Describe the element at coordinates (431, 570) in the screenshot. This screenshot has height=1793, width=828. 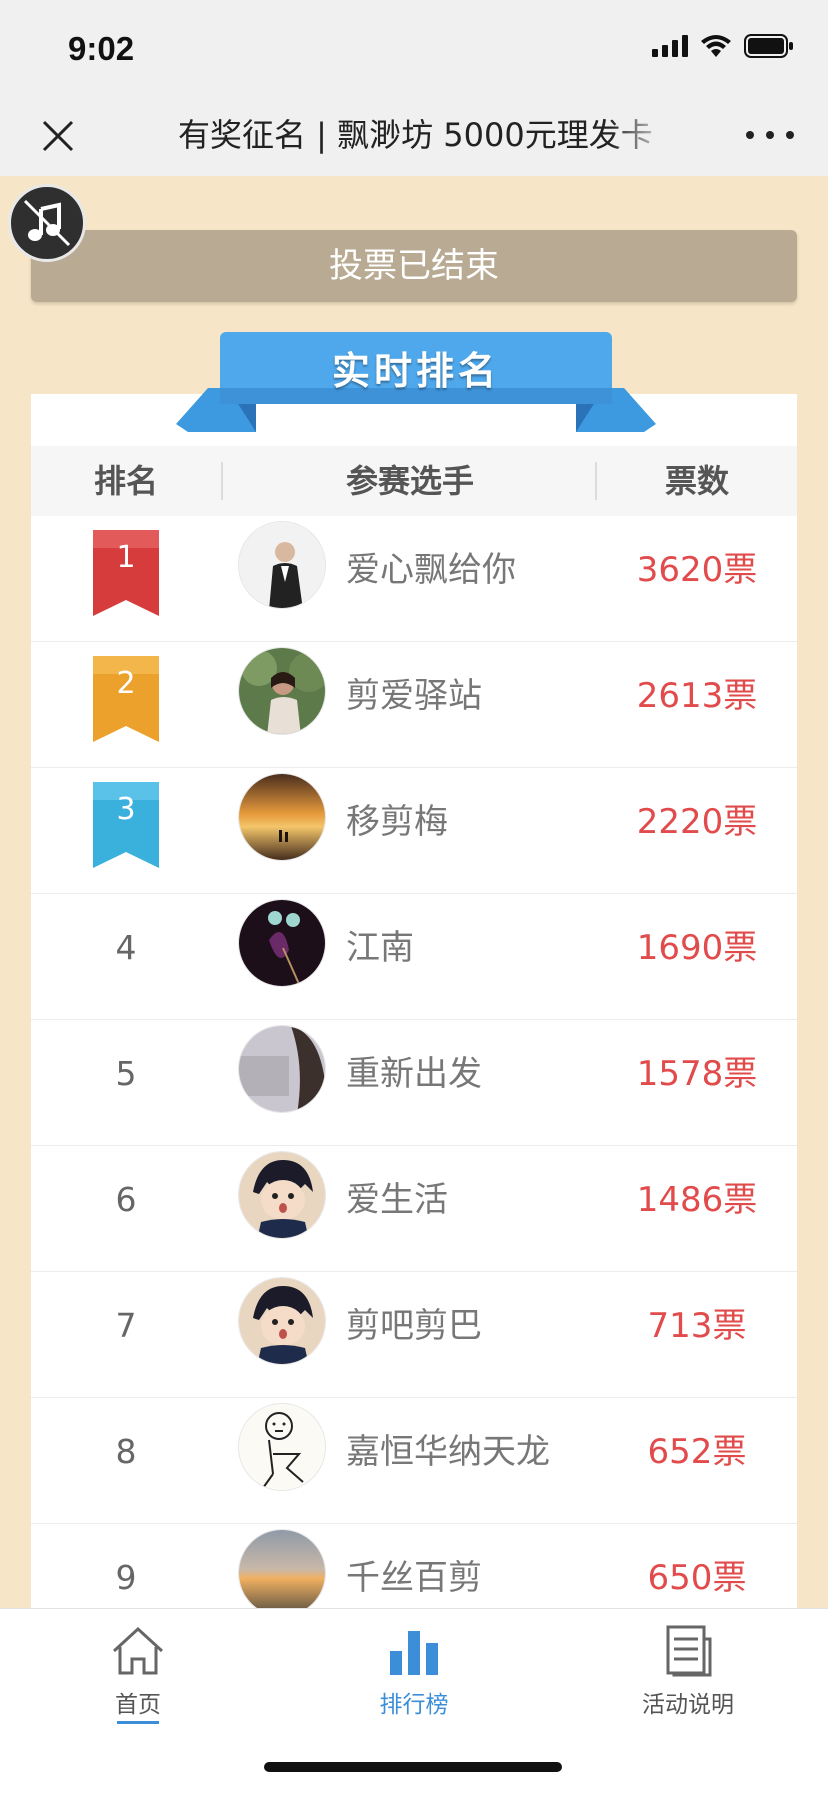
I see `player-name: 爱心飘给你` at that location.